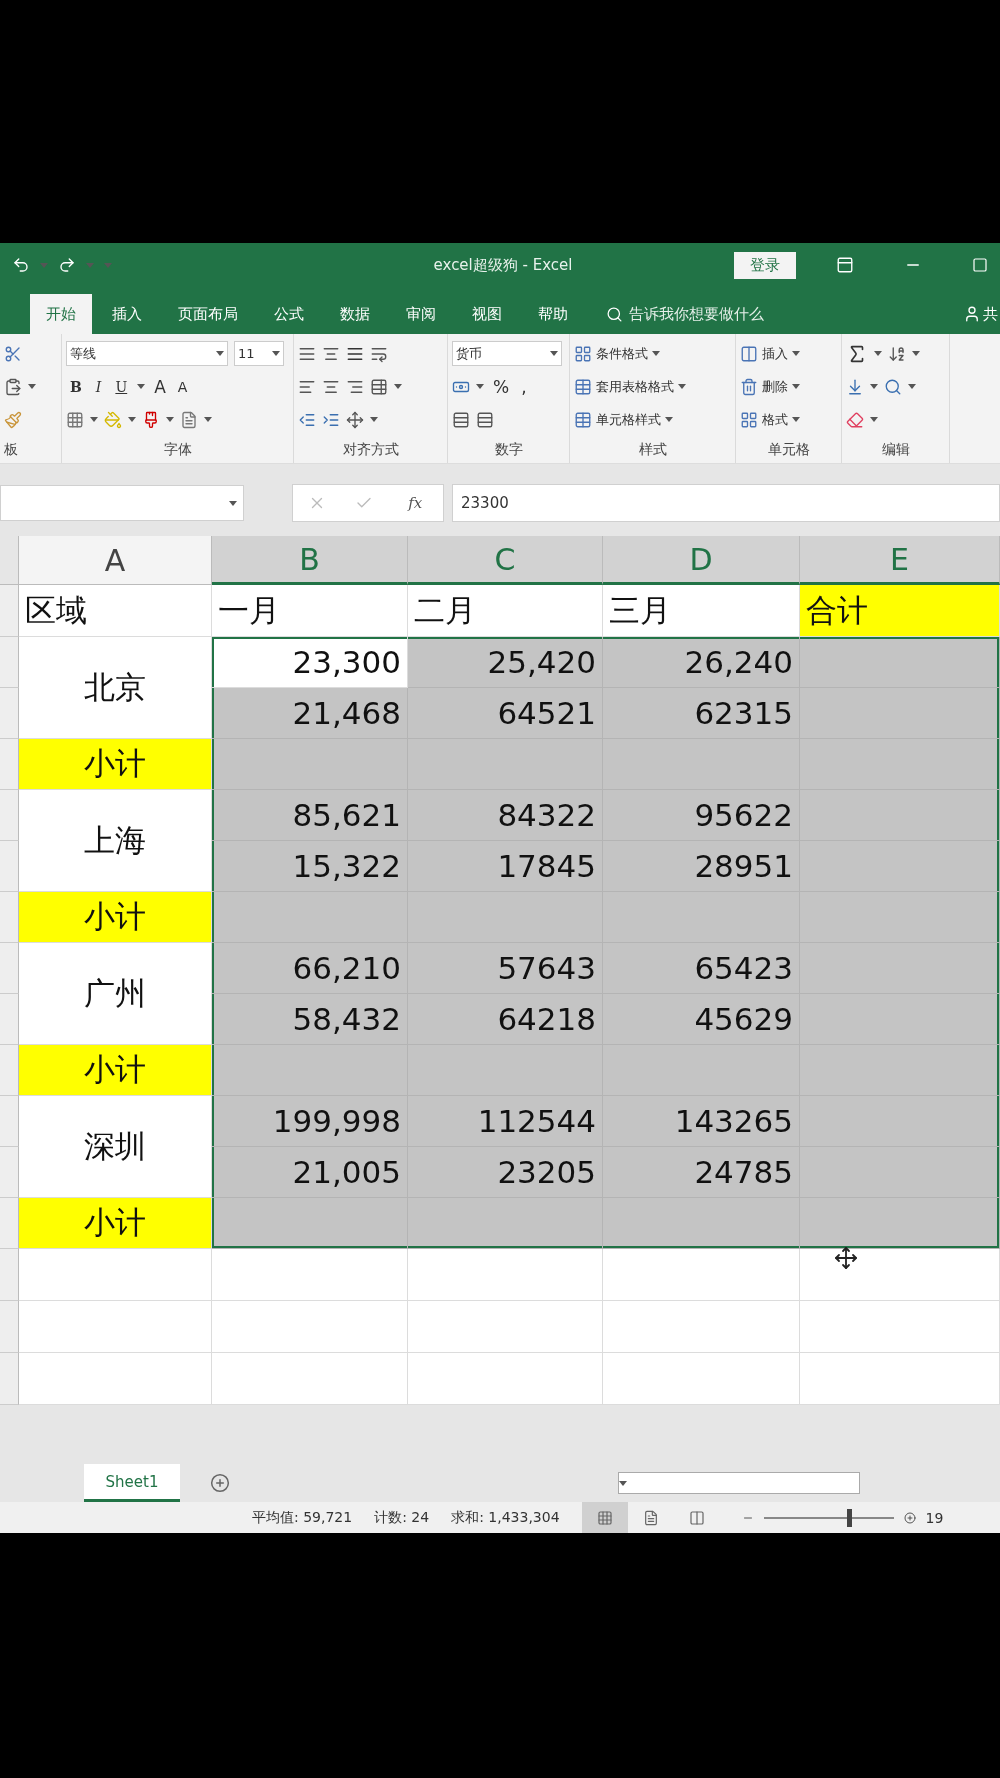  I want to click on scissors-icon, so click(13, 353).